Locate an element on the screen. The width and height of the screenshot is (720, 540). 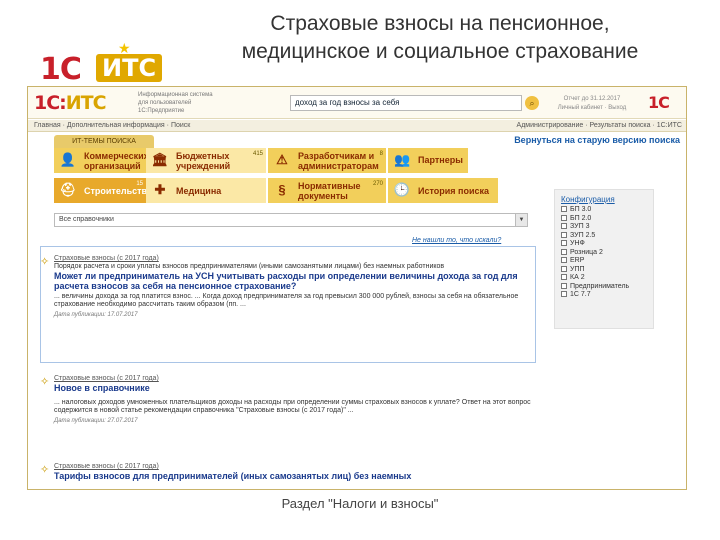
slide-title-line2: медицинское и социальное страхование is located at coordinates (440, 51).